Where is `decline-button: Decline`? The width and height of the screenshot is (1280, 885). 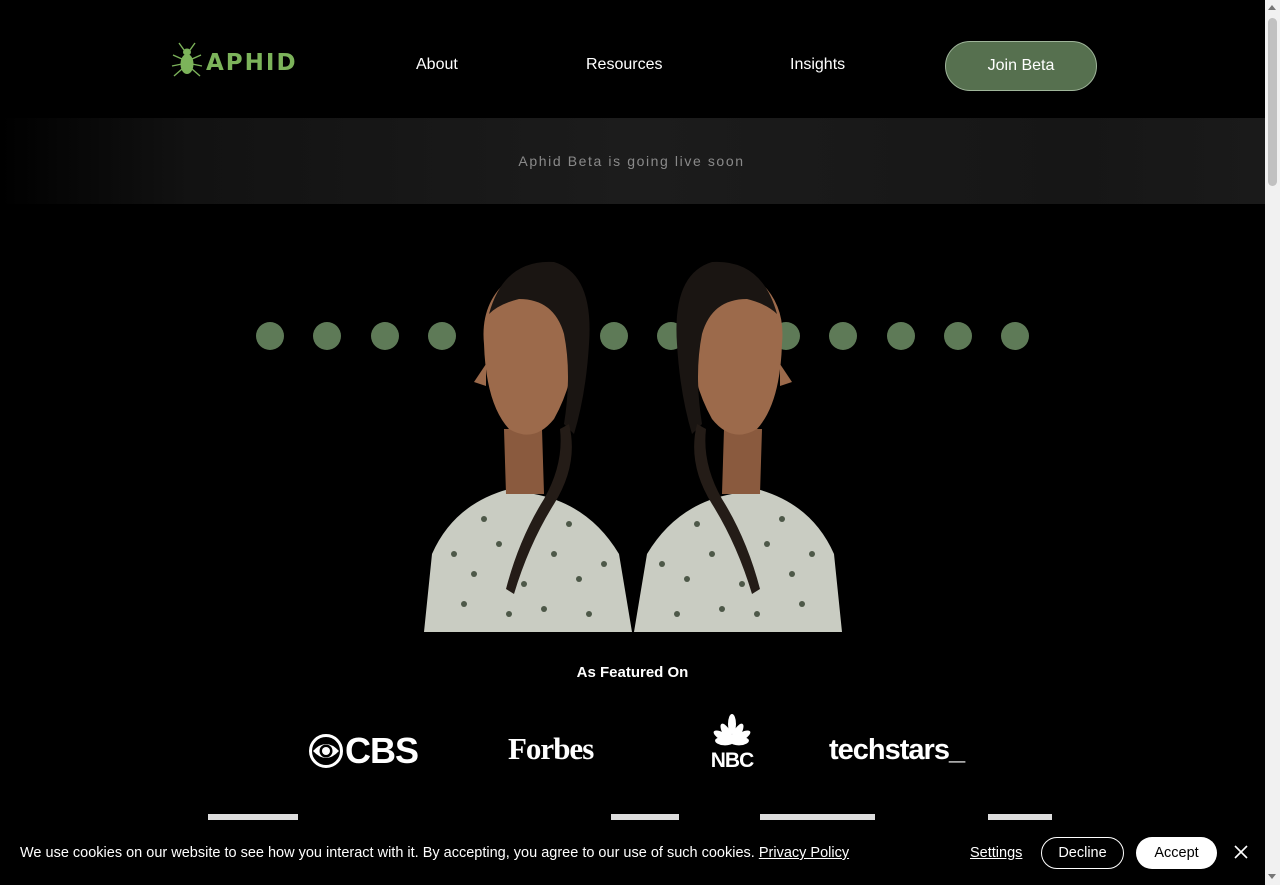
decline-button: Decline is located at coordinates (1082, 853).